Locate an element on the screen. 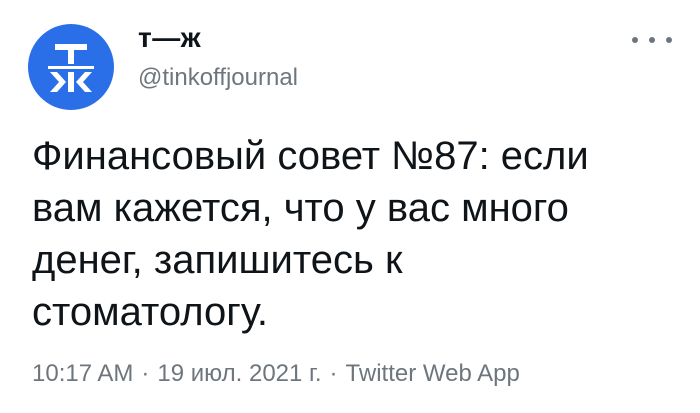 The height and width of the screenshot is (413, 700). tweet-meta: 10:17 AM · 19 июл. 2021 г. · Twitter Web App is located at coordinates (276, 374).